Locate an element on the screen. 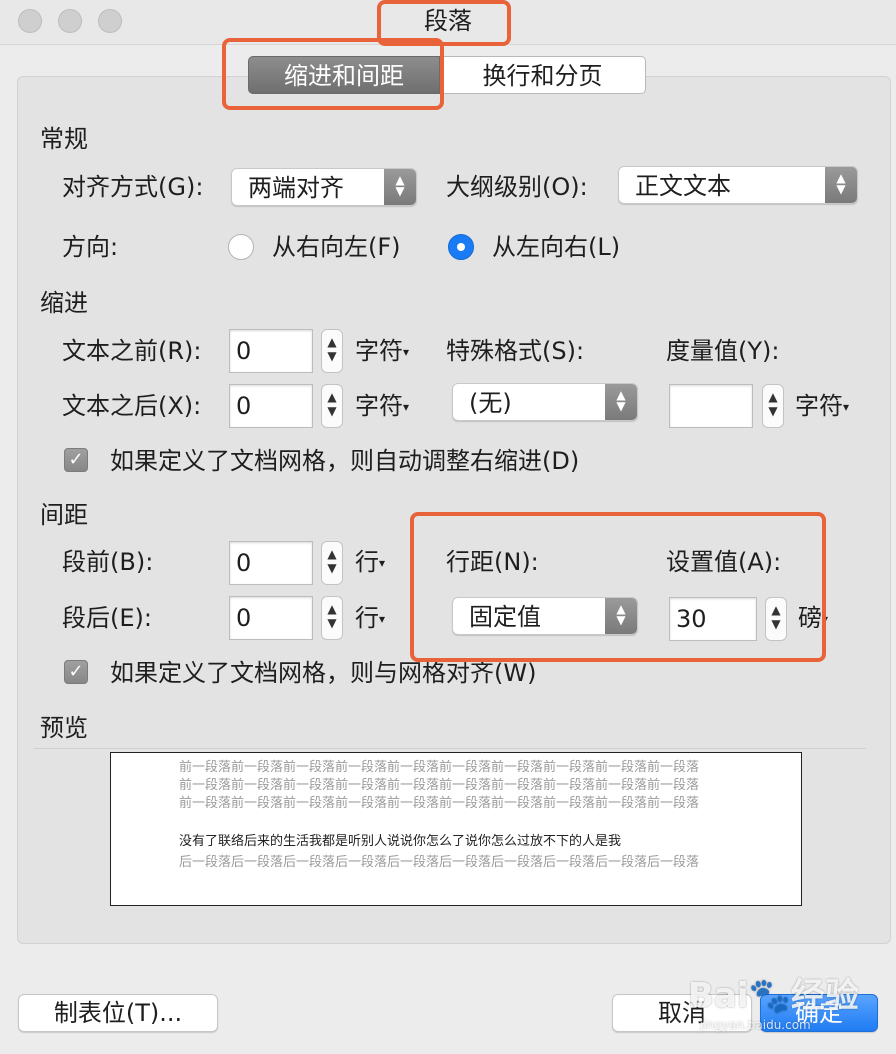 This screenshot has height=1054, width=896. radio-rtl-label: 从右向左(F) is located at coordinates (336, 247).